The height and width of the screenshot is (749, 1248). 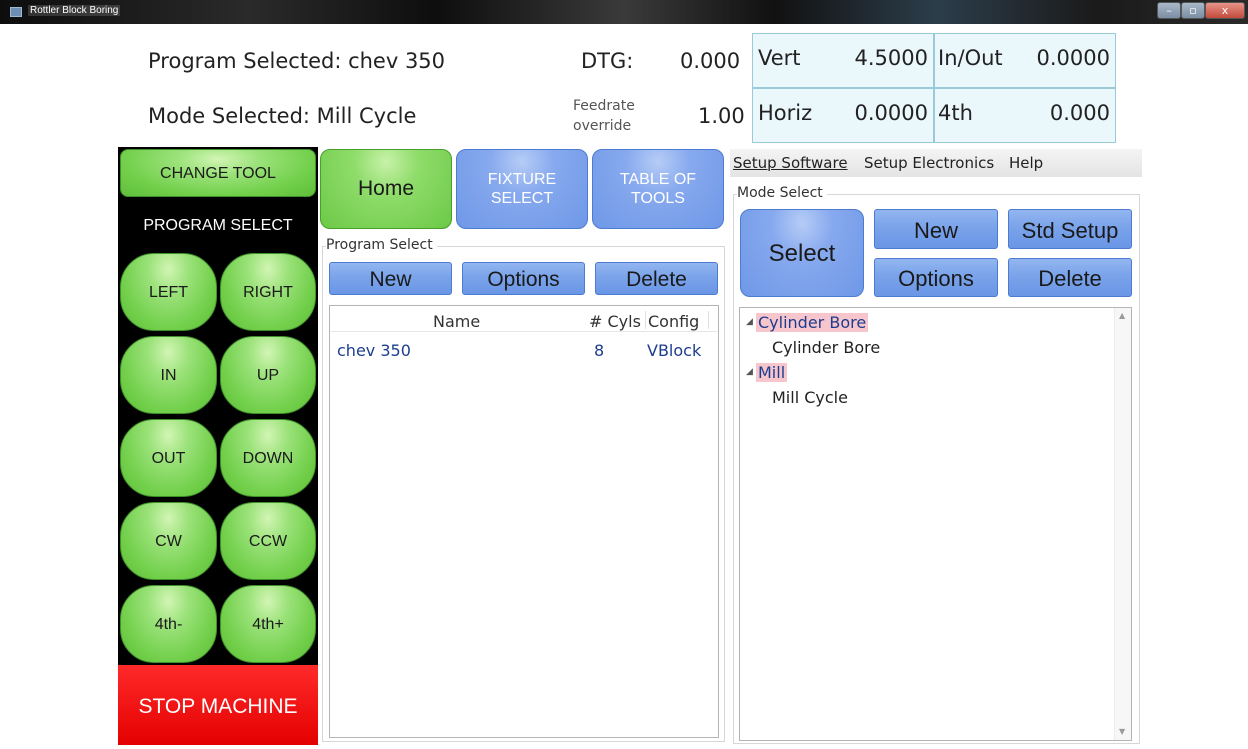 What do you see at coordinates (843, 115) in the screenshot?
I see `horiz-axis-box: Horiz 0.0000` at bounding box center [843, 115].